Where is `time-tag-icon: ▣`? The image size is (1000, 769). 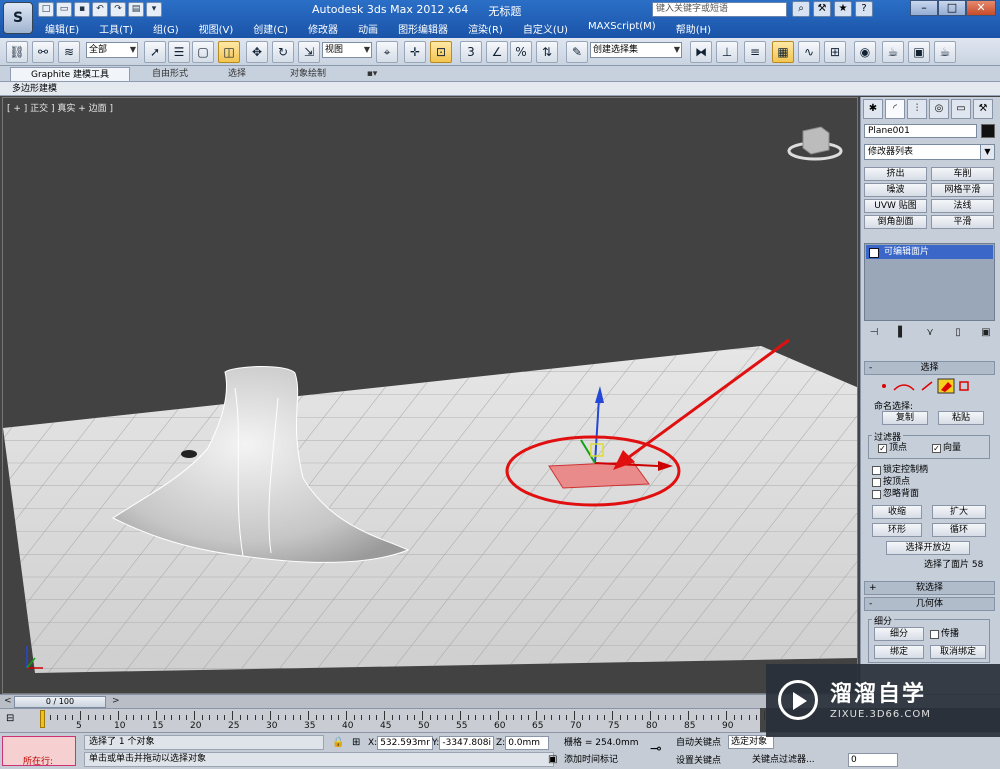
time-tag-icon: ▣ is located at coordinates (552, 759).